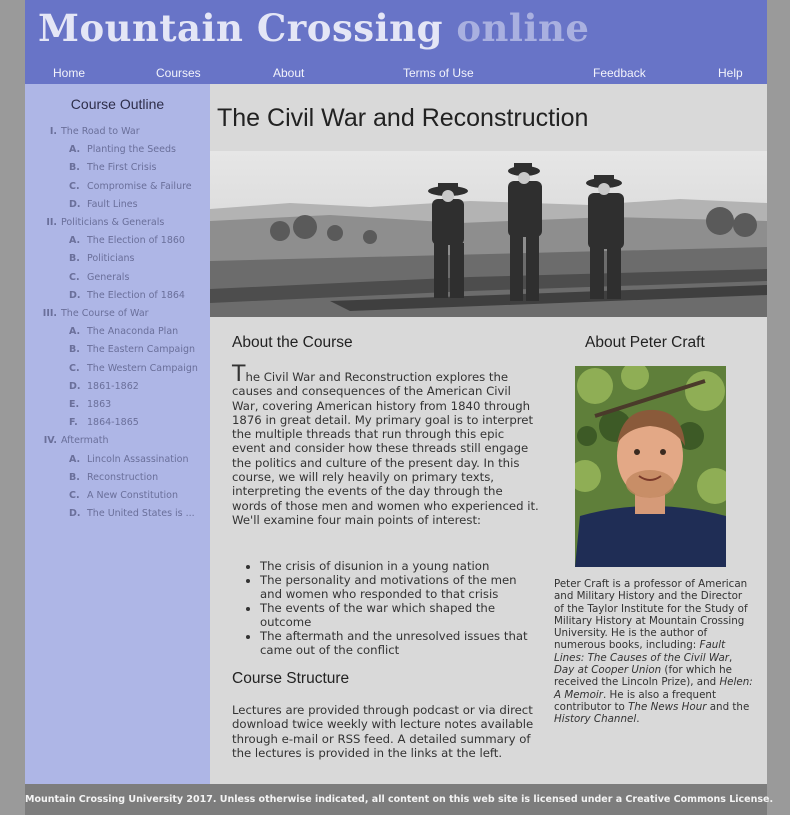 This screenshot has width=790, height=815. I want to click on outline-section-link: I. The Road to War, so click(89, 131).